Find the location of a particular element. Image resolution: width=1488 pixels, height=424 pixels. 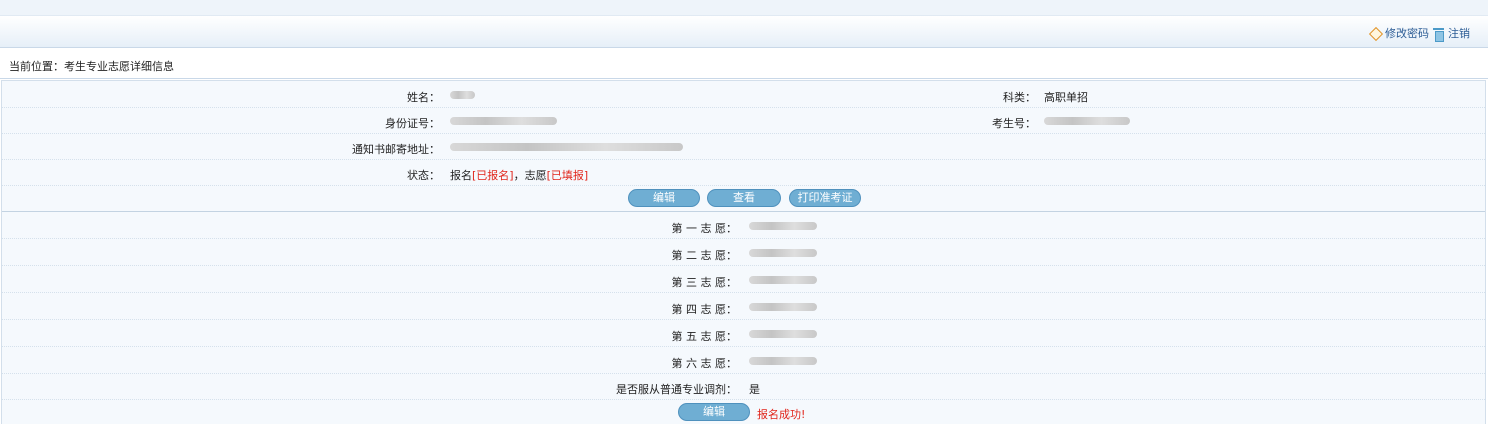

adjust-label: 是否服从普通专业调剂： is located at coordinates (676, 389).